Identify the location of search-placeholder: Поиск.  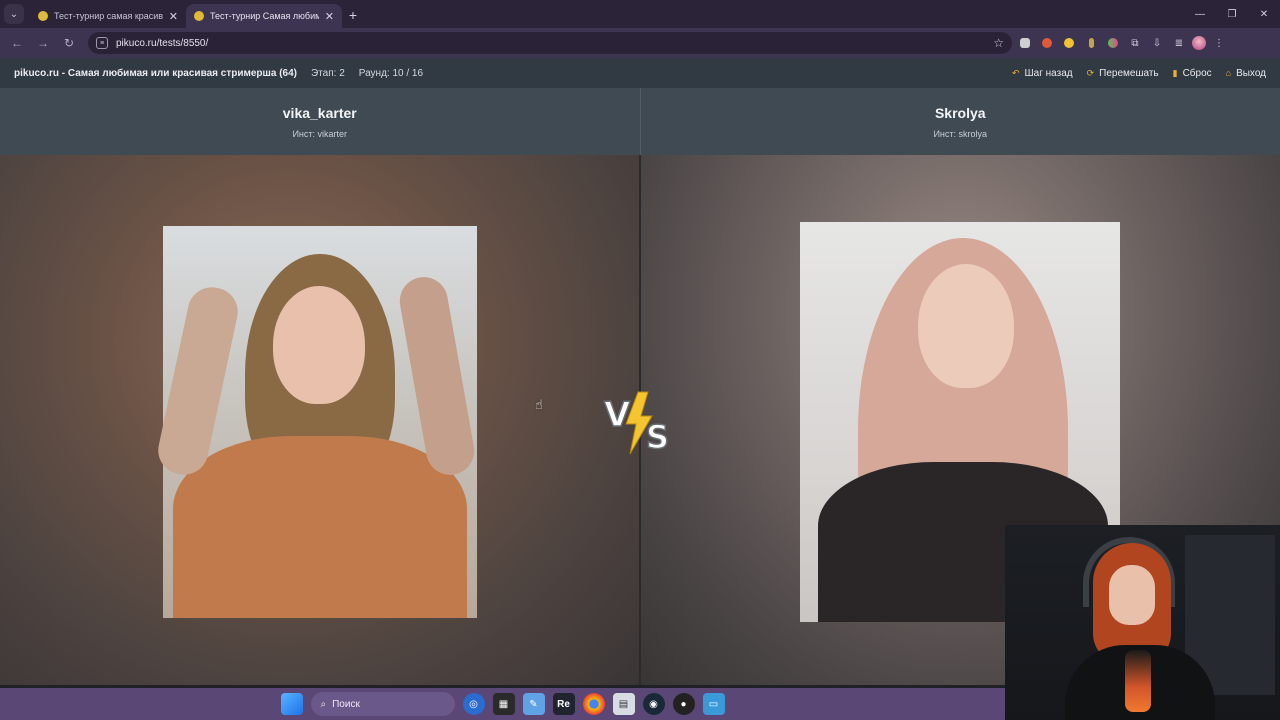
(346, 704).